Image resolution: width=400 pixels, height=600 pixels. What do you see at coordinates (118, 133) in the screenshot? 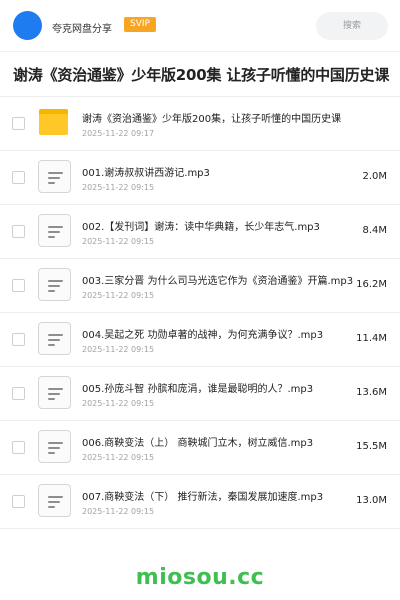
I see `file-date: 2025-11-22 09:17` at bounding box center [118, 133].